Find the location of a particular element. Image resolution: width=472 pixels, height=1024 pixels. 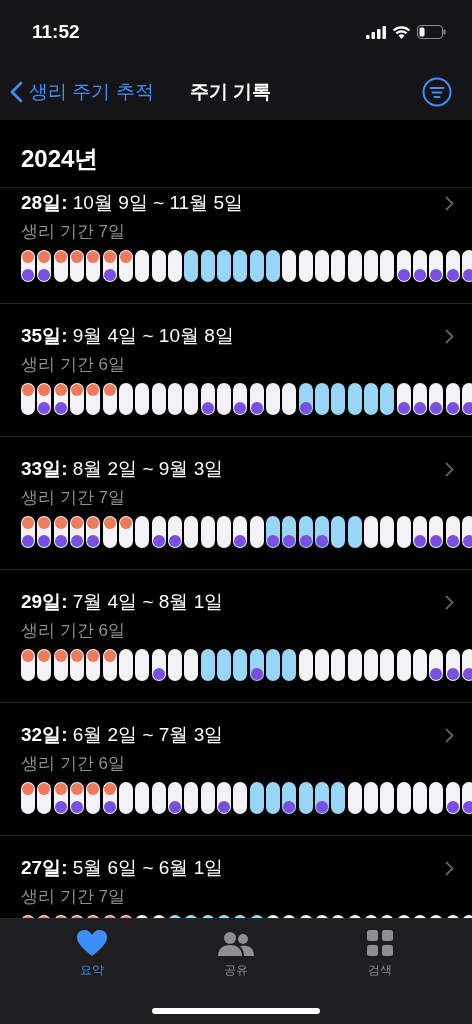

filter-icon is located at coordinates (437, 92).